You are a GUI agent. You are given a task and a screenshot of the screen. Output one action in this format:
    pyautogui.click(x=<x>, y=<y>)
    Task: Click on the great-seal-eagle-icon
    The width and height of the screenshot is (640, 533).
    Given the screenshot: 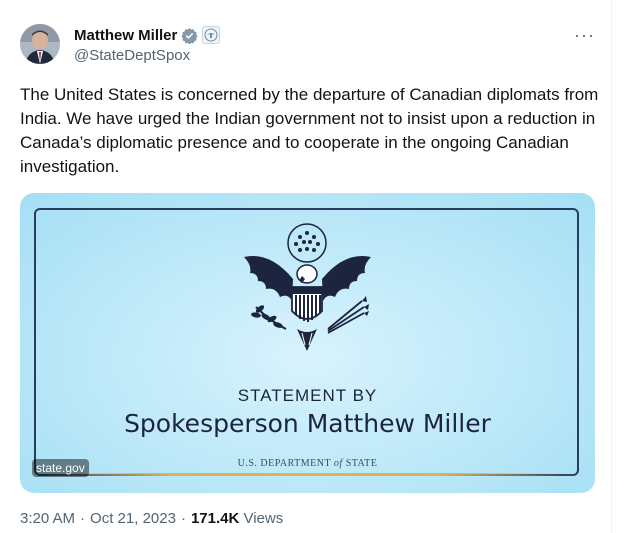 What is the action you would take?
    pyautogui.click(x=307, y=287)
    